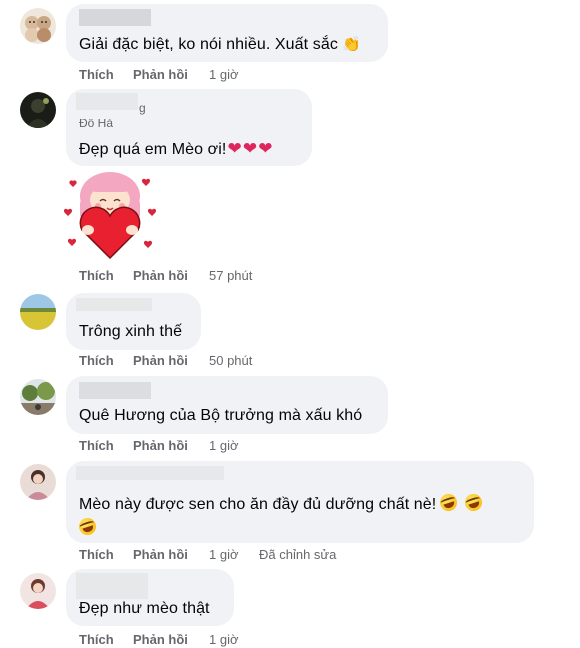 Image resolution: width=580 pixels, height=648 pixels. What do you see at coordinates (230, 360) in the screenshot?
I see `timestamp: 50 phút` at bounding box center [230, 360].